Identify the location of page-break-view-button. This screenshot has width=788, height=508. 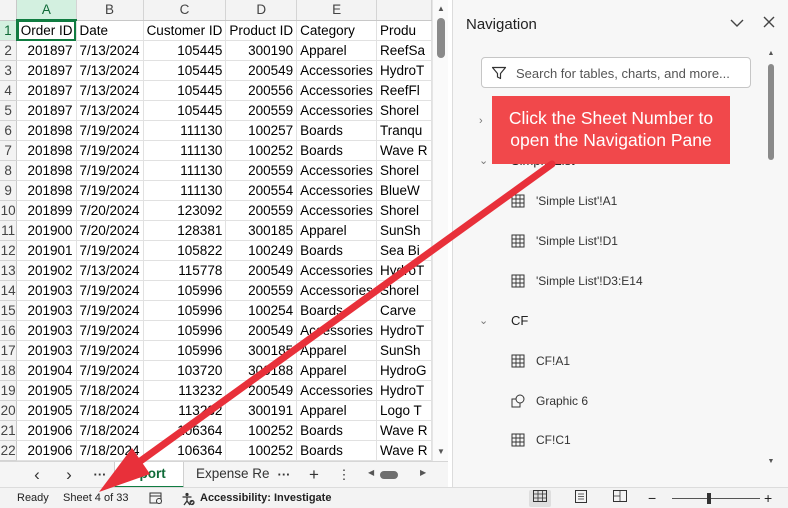
(620, 498).